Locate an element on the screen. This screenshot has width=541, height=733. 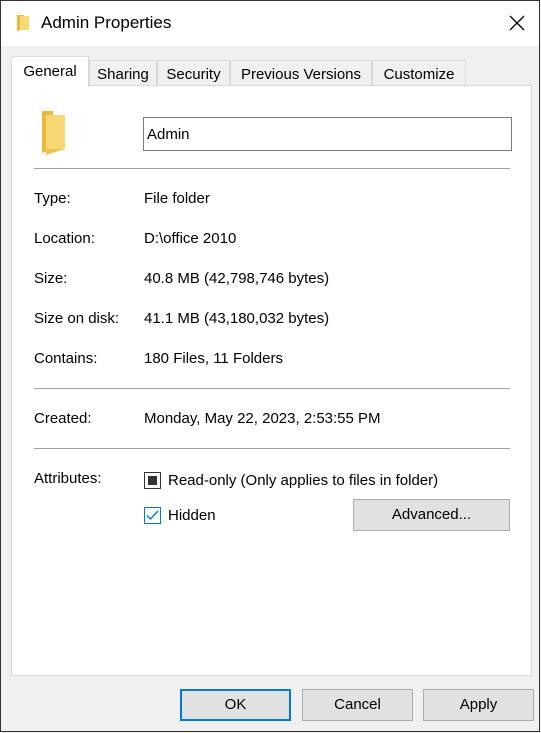
contains-value: 180 Files, 11 Folders is located at coordinates (213, 358).